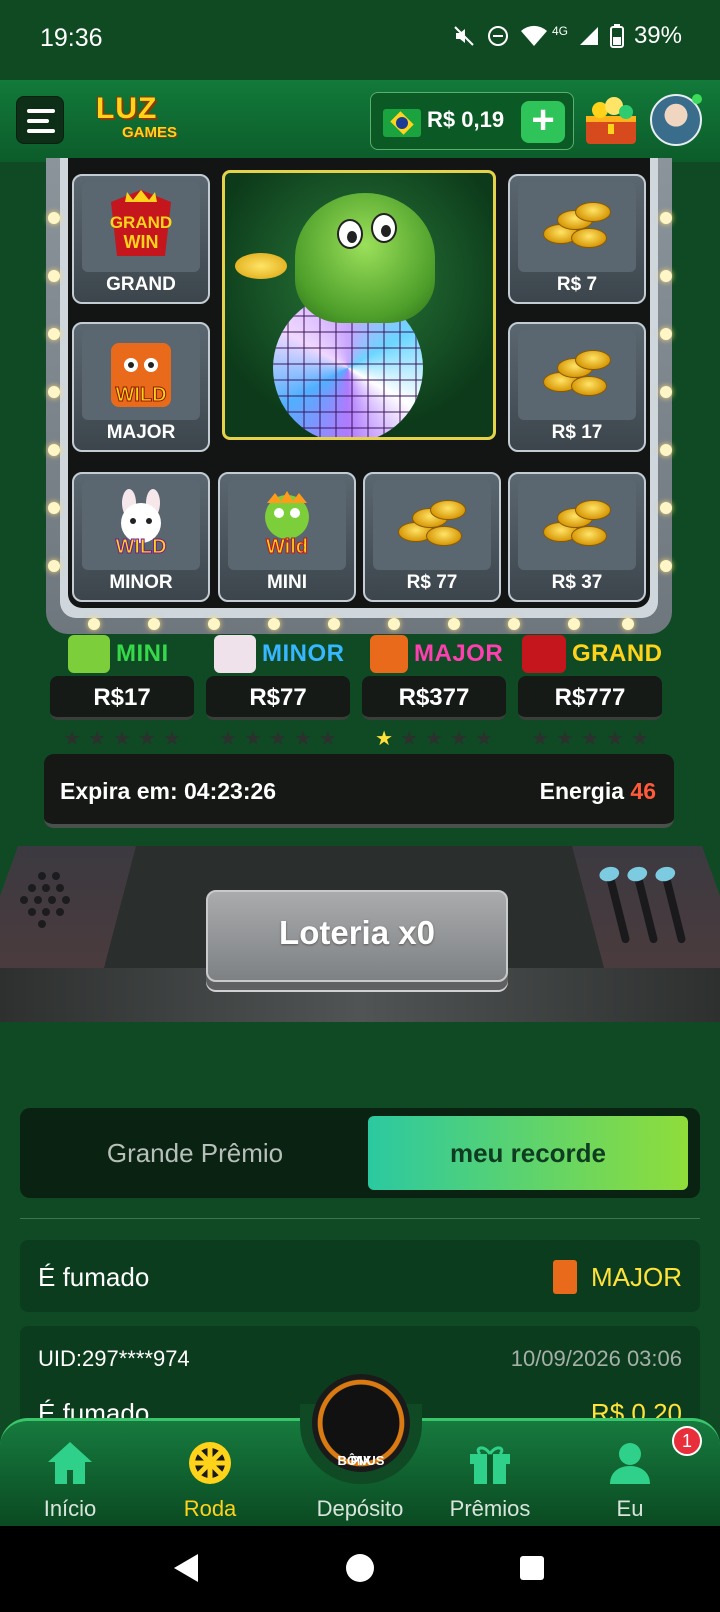 This screenshot has height=1612, width=720. Describe the element at coordinates (533, 35) in the screenshot. I see `wifi-icon` at that location.